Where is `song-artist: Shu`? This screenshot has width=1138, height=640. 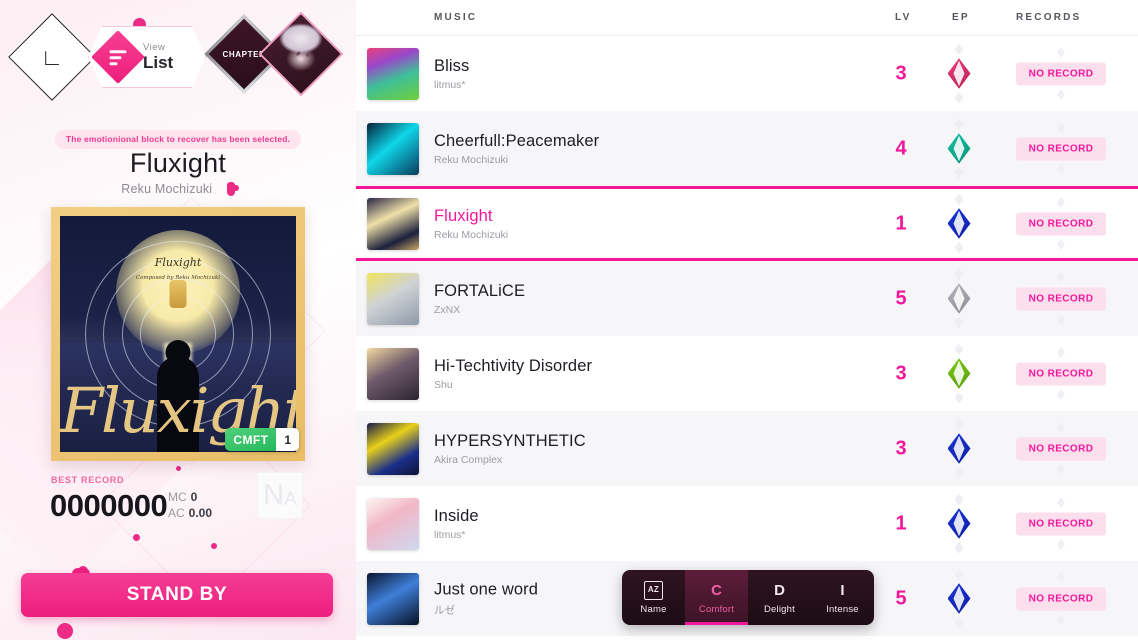 song-artist: Shu is located at coordinates (443, 384).